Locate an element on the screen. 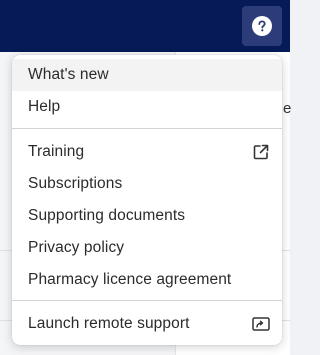 This screenshot has width=320, height=355. open-in-new-icon is located at coordinates (261, 152).